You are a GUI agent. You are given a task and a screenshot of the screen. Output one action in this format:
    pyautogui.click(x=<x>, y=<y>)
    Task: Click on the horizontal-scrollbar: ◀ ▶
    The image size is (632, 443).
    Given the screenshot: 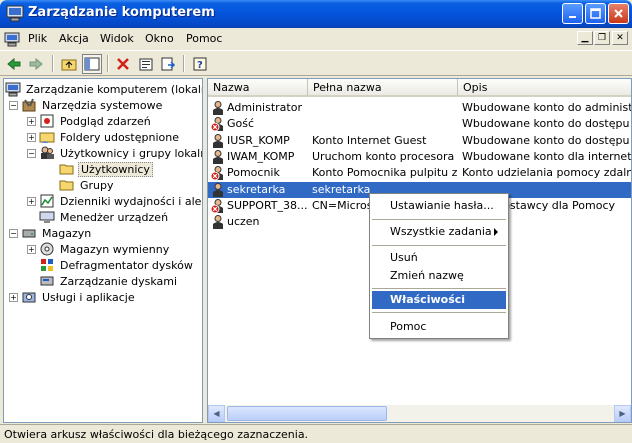 What is the action you would take?
    pyautogui.click(x=419, y=413)
    